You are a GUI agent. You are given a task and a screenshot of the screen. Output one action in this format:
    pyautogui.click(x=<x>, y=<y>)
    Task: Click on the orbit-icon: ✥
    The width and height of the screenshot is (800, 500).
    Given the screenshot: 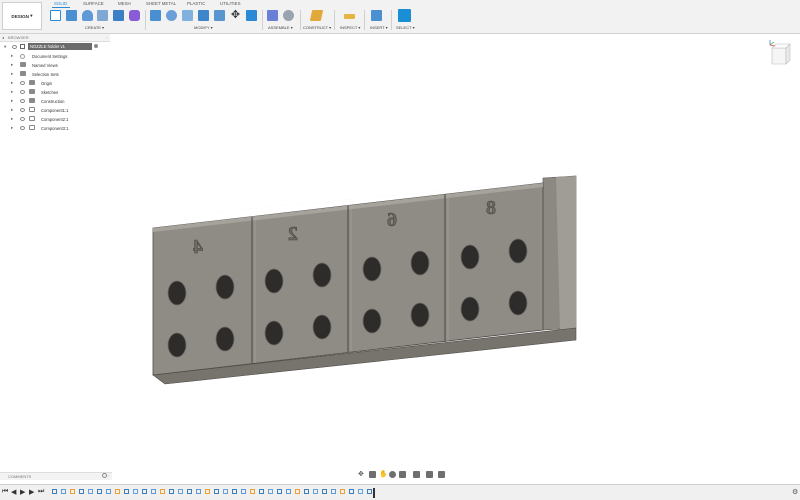 What is the action you would take?
    pyautogui.click(x=361, y=474)
    